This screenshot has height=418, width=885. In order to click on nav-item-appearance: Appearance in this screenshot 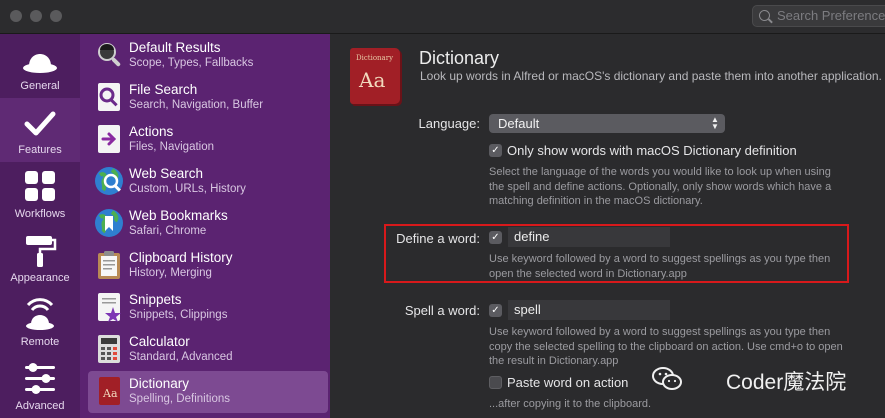, I will do `click(40, 258)`.